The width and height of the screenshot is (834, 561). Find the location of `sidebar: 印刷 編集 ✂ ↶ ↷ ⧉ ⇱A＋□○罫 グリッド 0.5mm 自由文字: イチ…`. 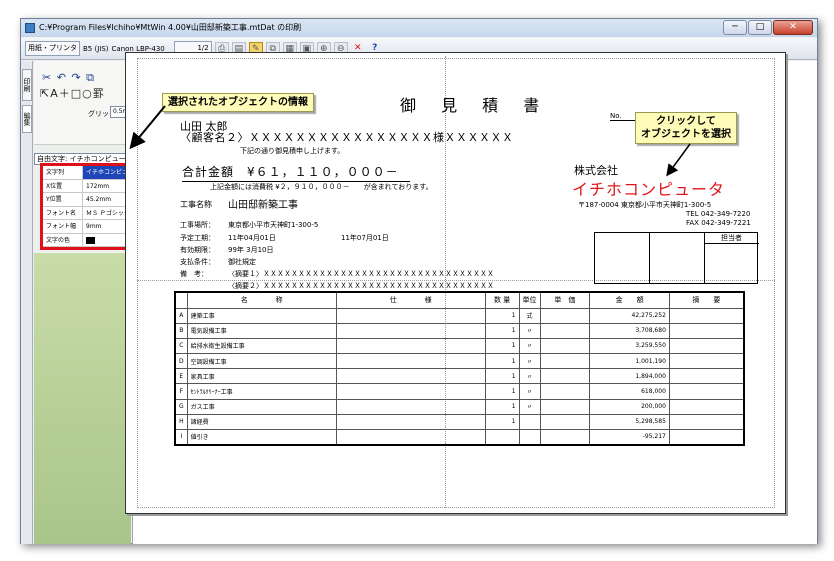

sidebar: 印刷 編集 ✂ ↶ ↷ ⧉ ⇱A＋□○罫 グリッド 0.5mm 自由文字: イチ… is located at coordinates (81, 302).